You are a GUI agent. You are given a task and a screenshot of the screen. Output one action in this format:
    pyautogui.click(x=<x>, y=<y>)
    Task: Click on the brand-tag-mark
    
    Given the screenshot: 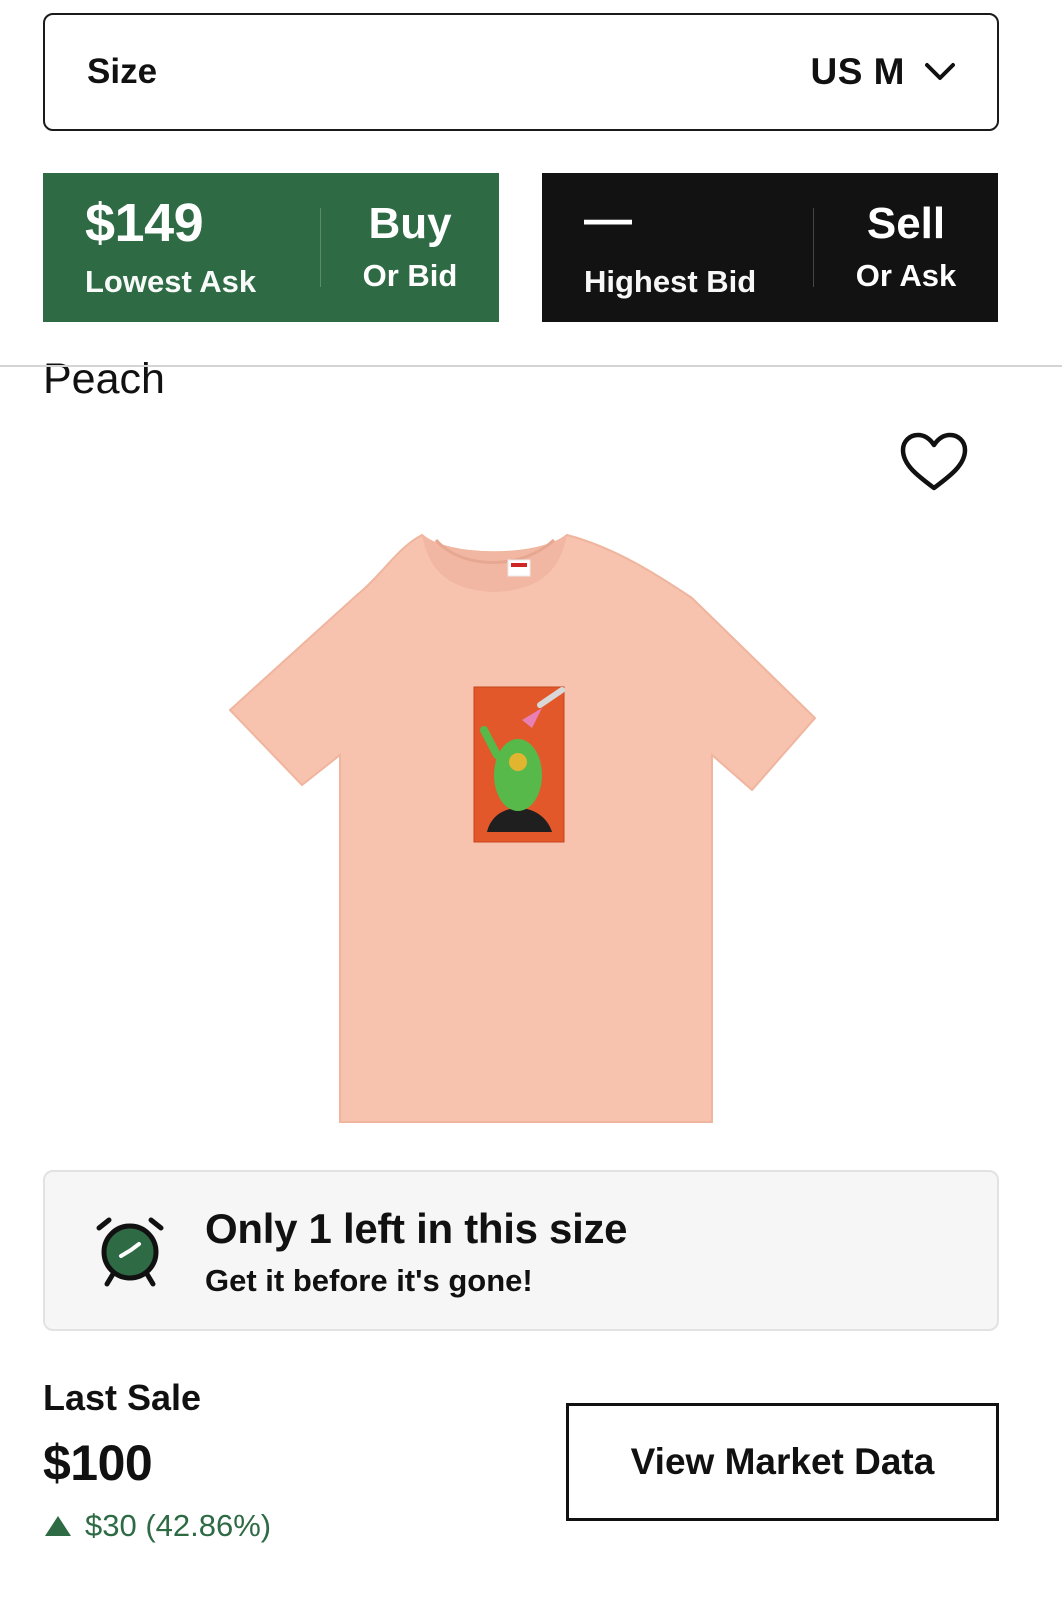 What is the action you would take?
    pyautogui.click(x=519, y=565)
    